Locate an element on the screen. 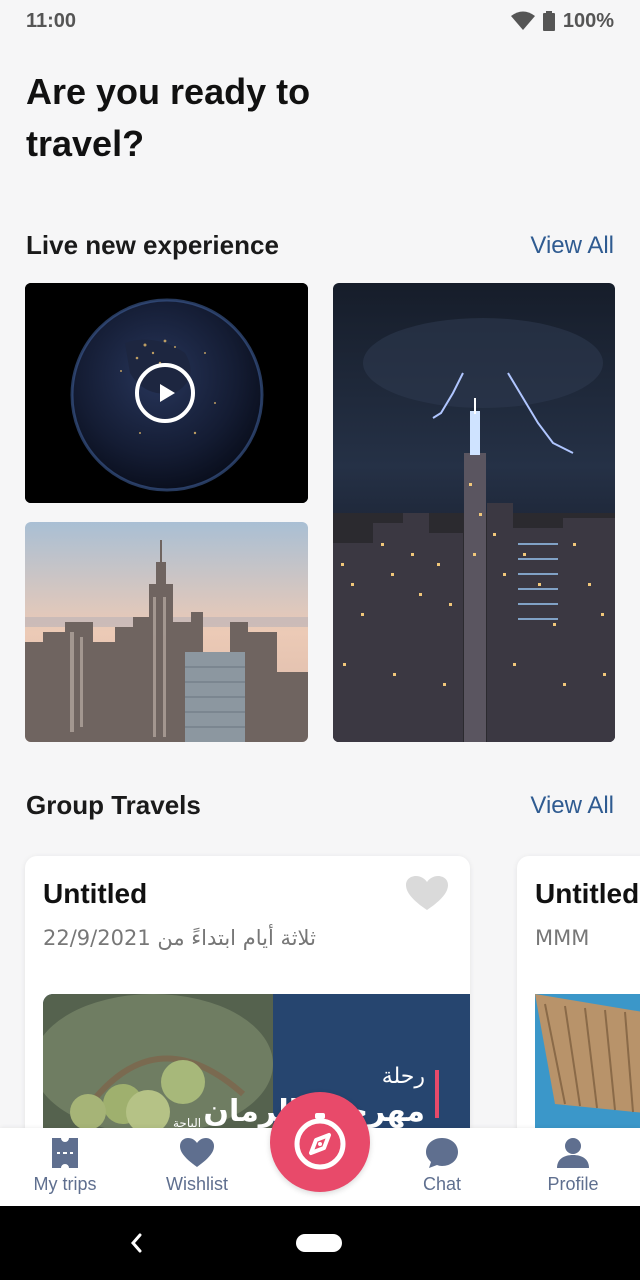  group-travel-card-2: Untitled MMM is located at coordinates (578, 1006).